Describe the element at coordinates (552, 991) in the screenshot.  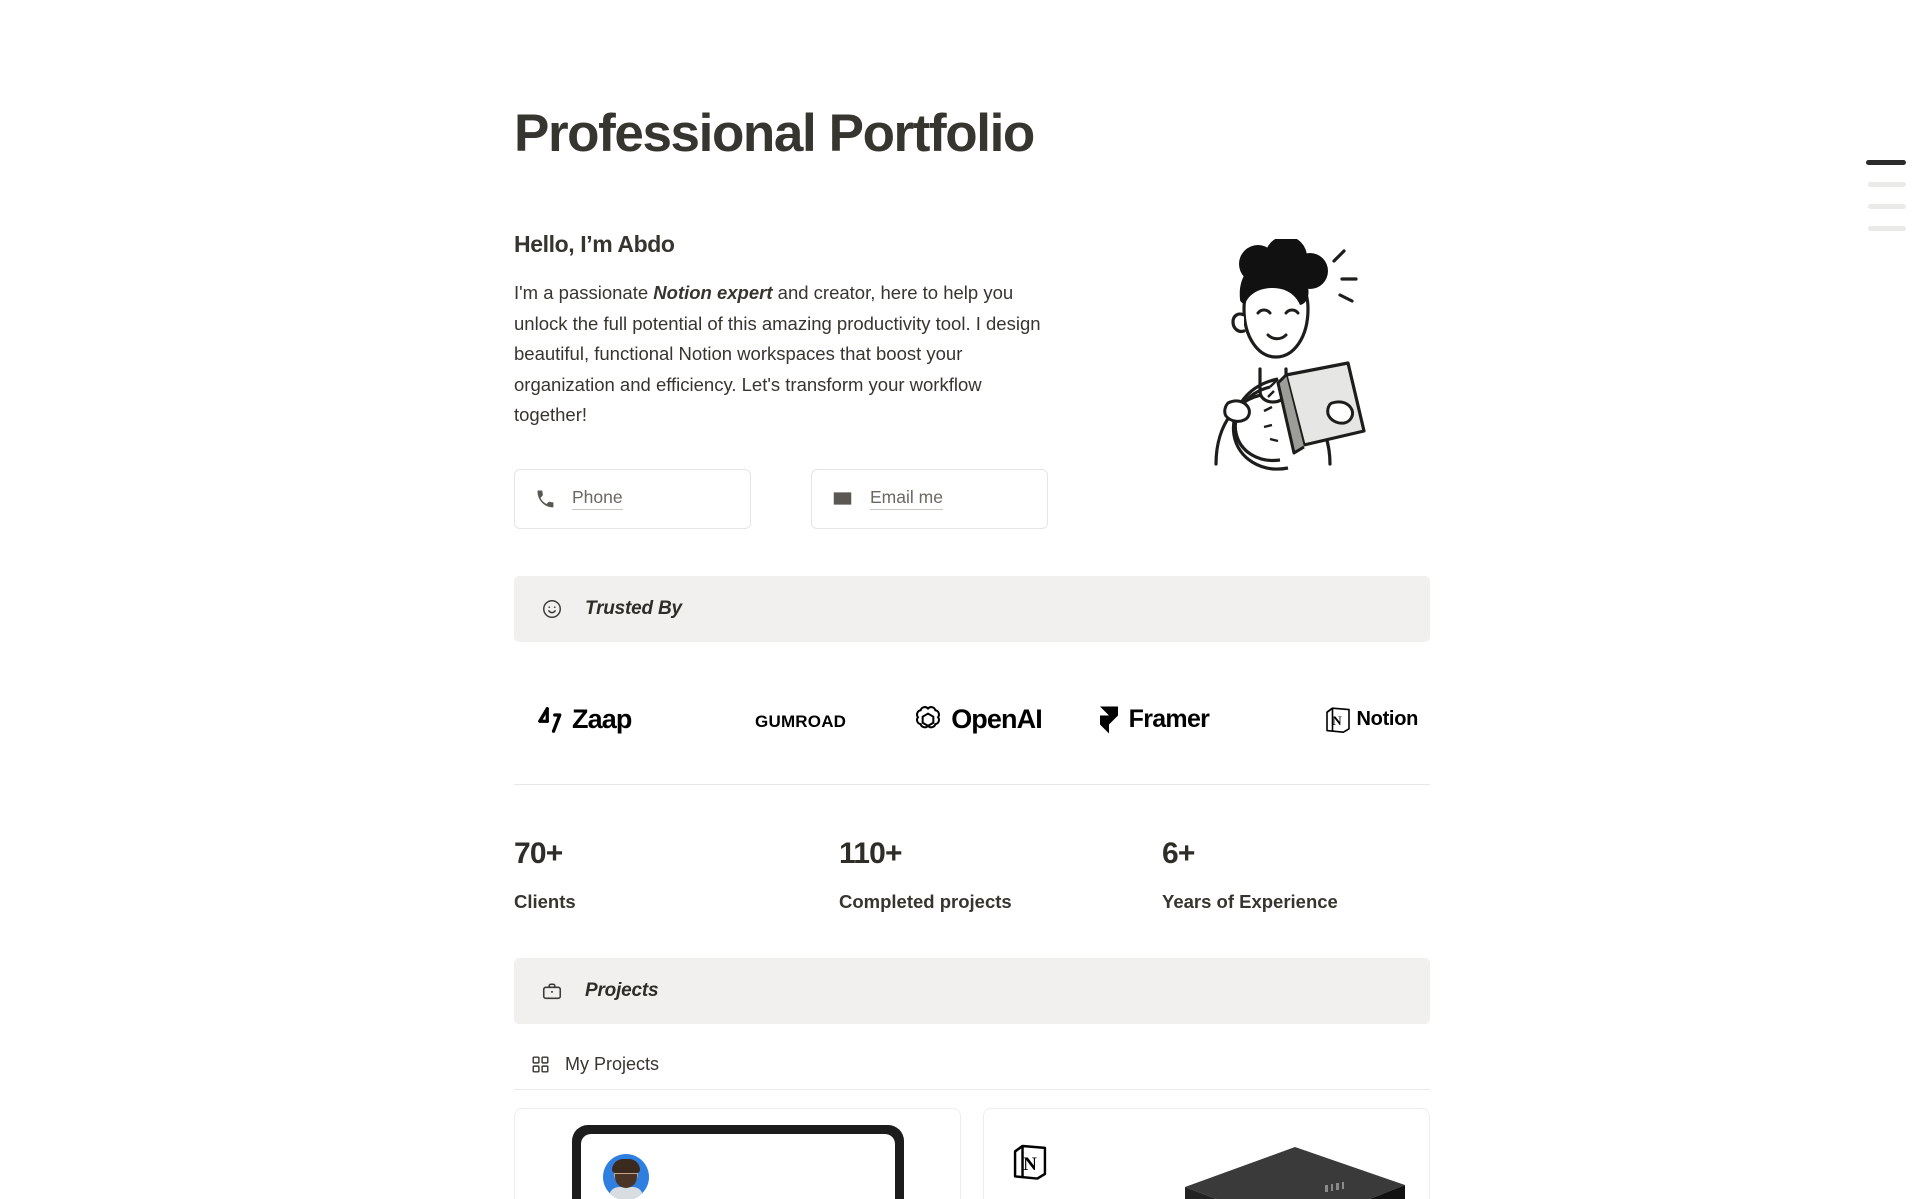
I see `briefcase-icon` at that location.